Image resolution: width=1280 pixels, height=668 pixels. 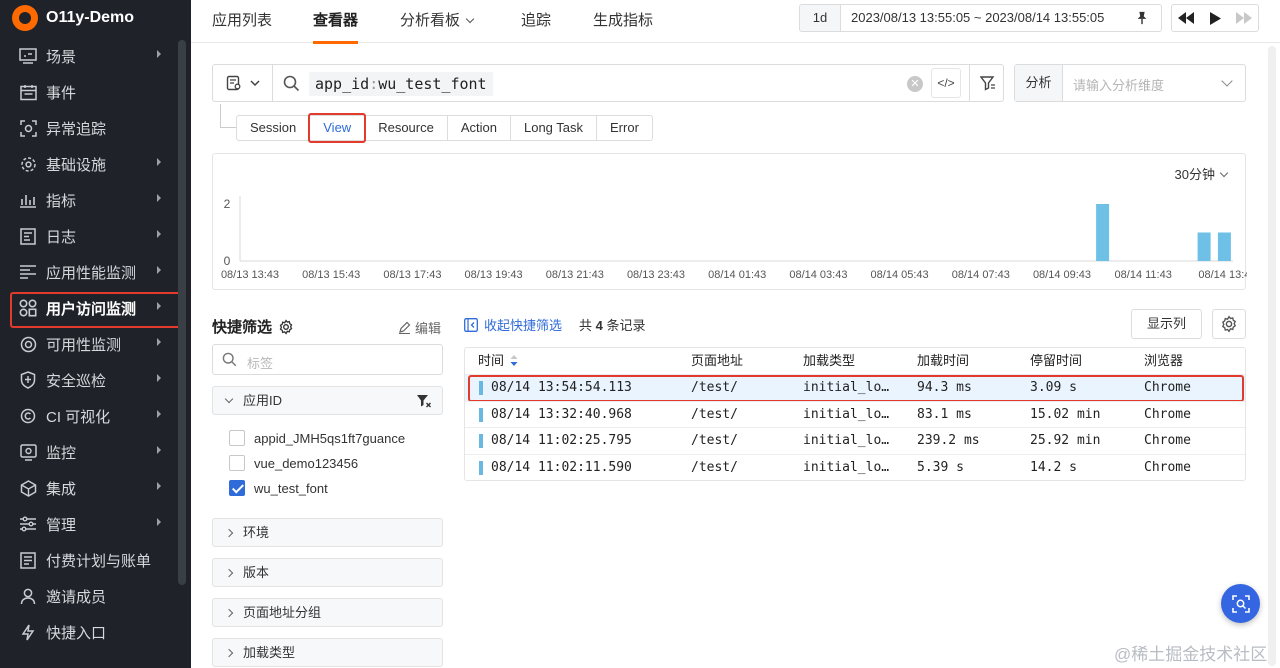 What do you see at coordinates (327, 572) in the screenshot?
I see `filter-group-version: 版本` at bounding box center [327, 572].